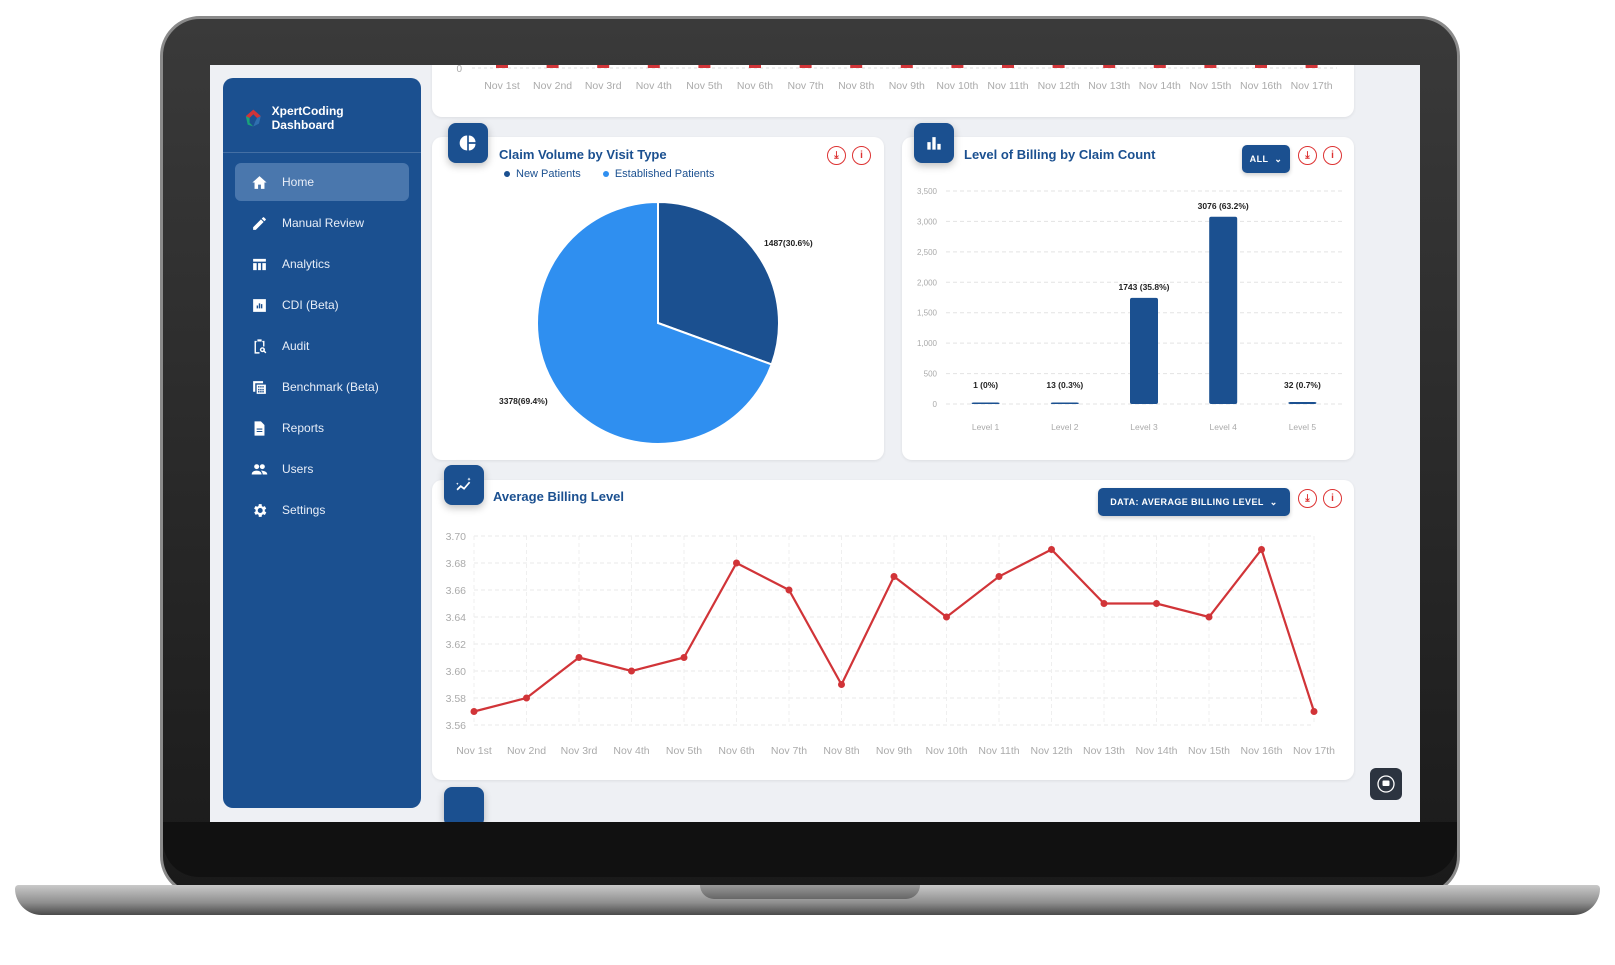 The width and height of the screenshot is (1615, 965). I want to click on sidebar-item-label: Users, so click(298, 469).